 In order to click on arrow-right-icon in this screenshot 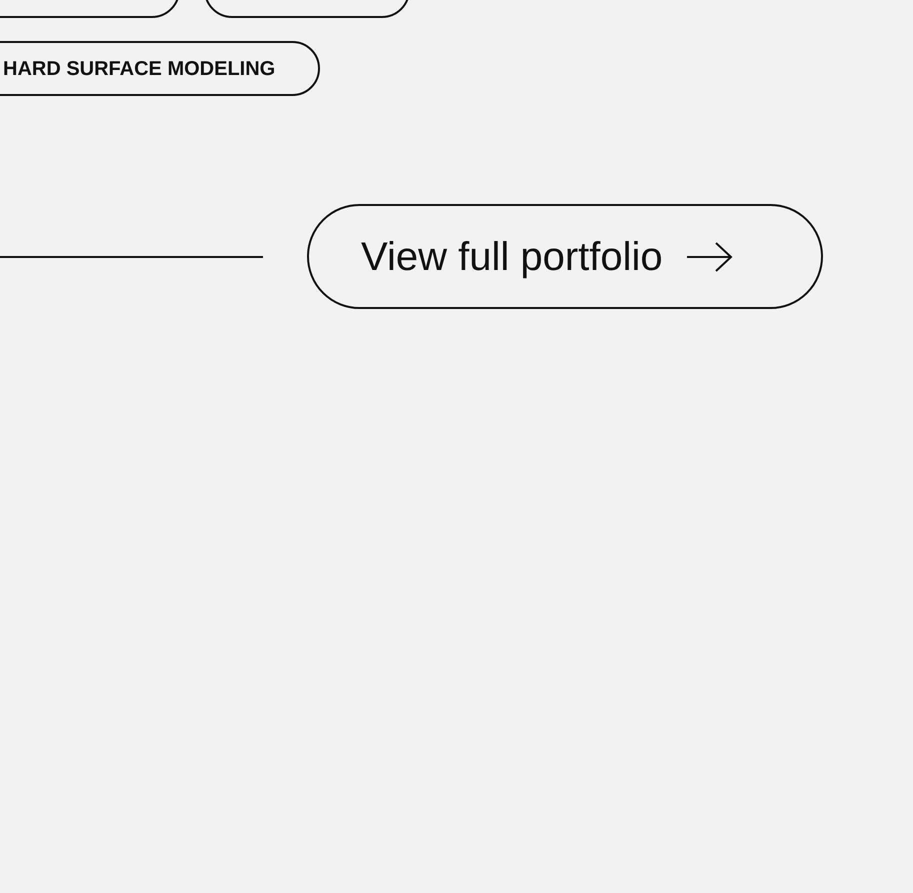, I will do `click(708, 257)`.